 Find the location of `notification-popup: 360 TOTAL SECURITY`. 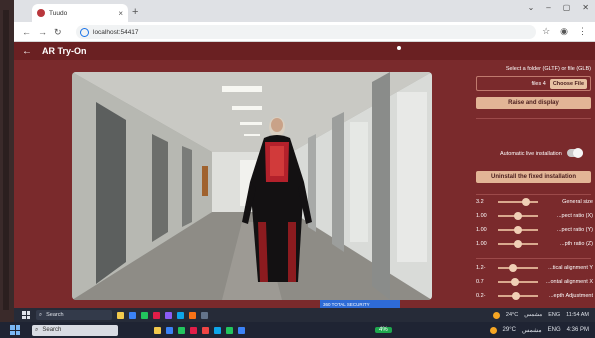

notification-popup: 360 TOTAL SECURITY is located at coordinates (360, 304).